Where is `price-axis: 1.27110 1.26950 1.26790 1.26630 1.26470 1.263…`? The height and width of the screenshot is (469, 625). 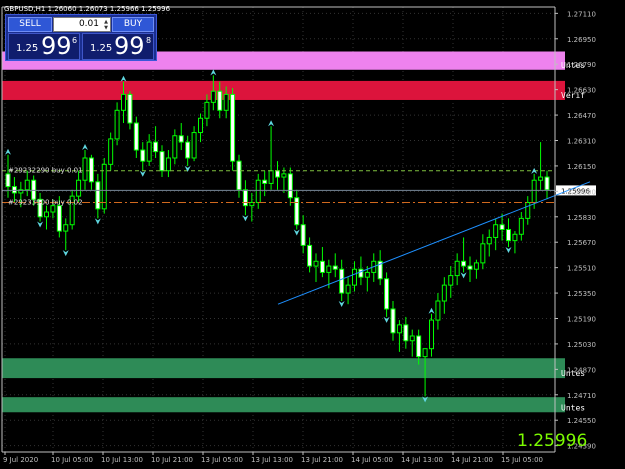 price-axis: 1.27110 1.26950 1.26790 1.26630 1.26470 1.263… is located at coordinates (575, 230).